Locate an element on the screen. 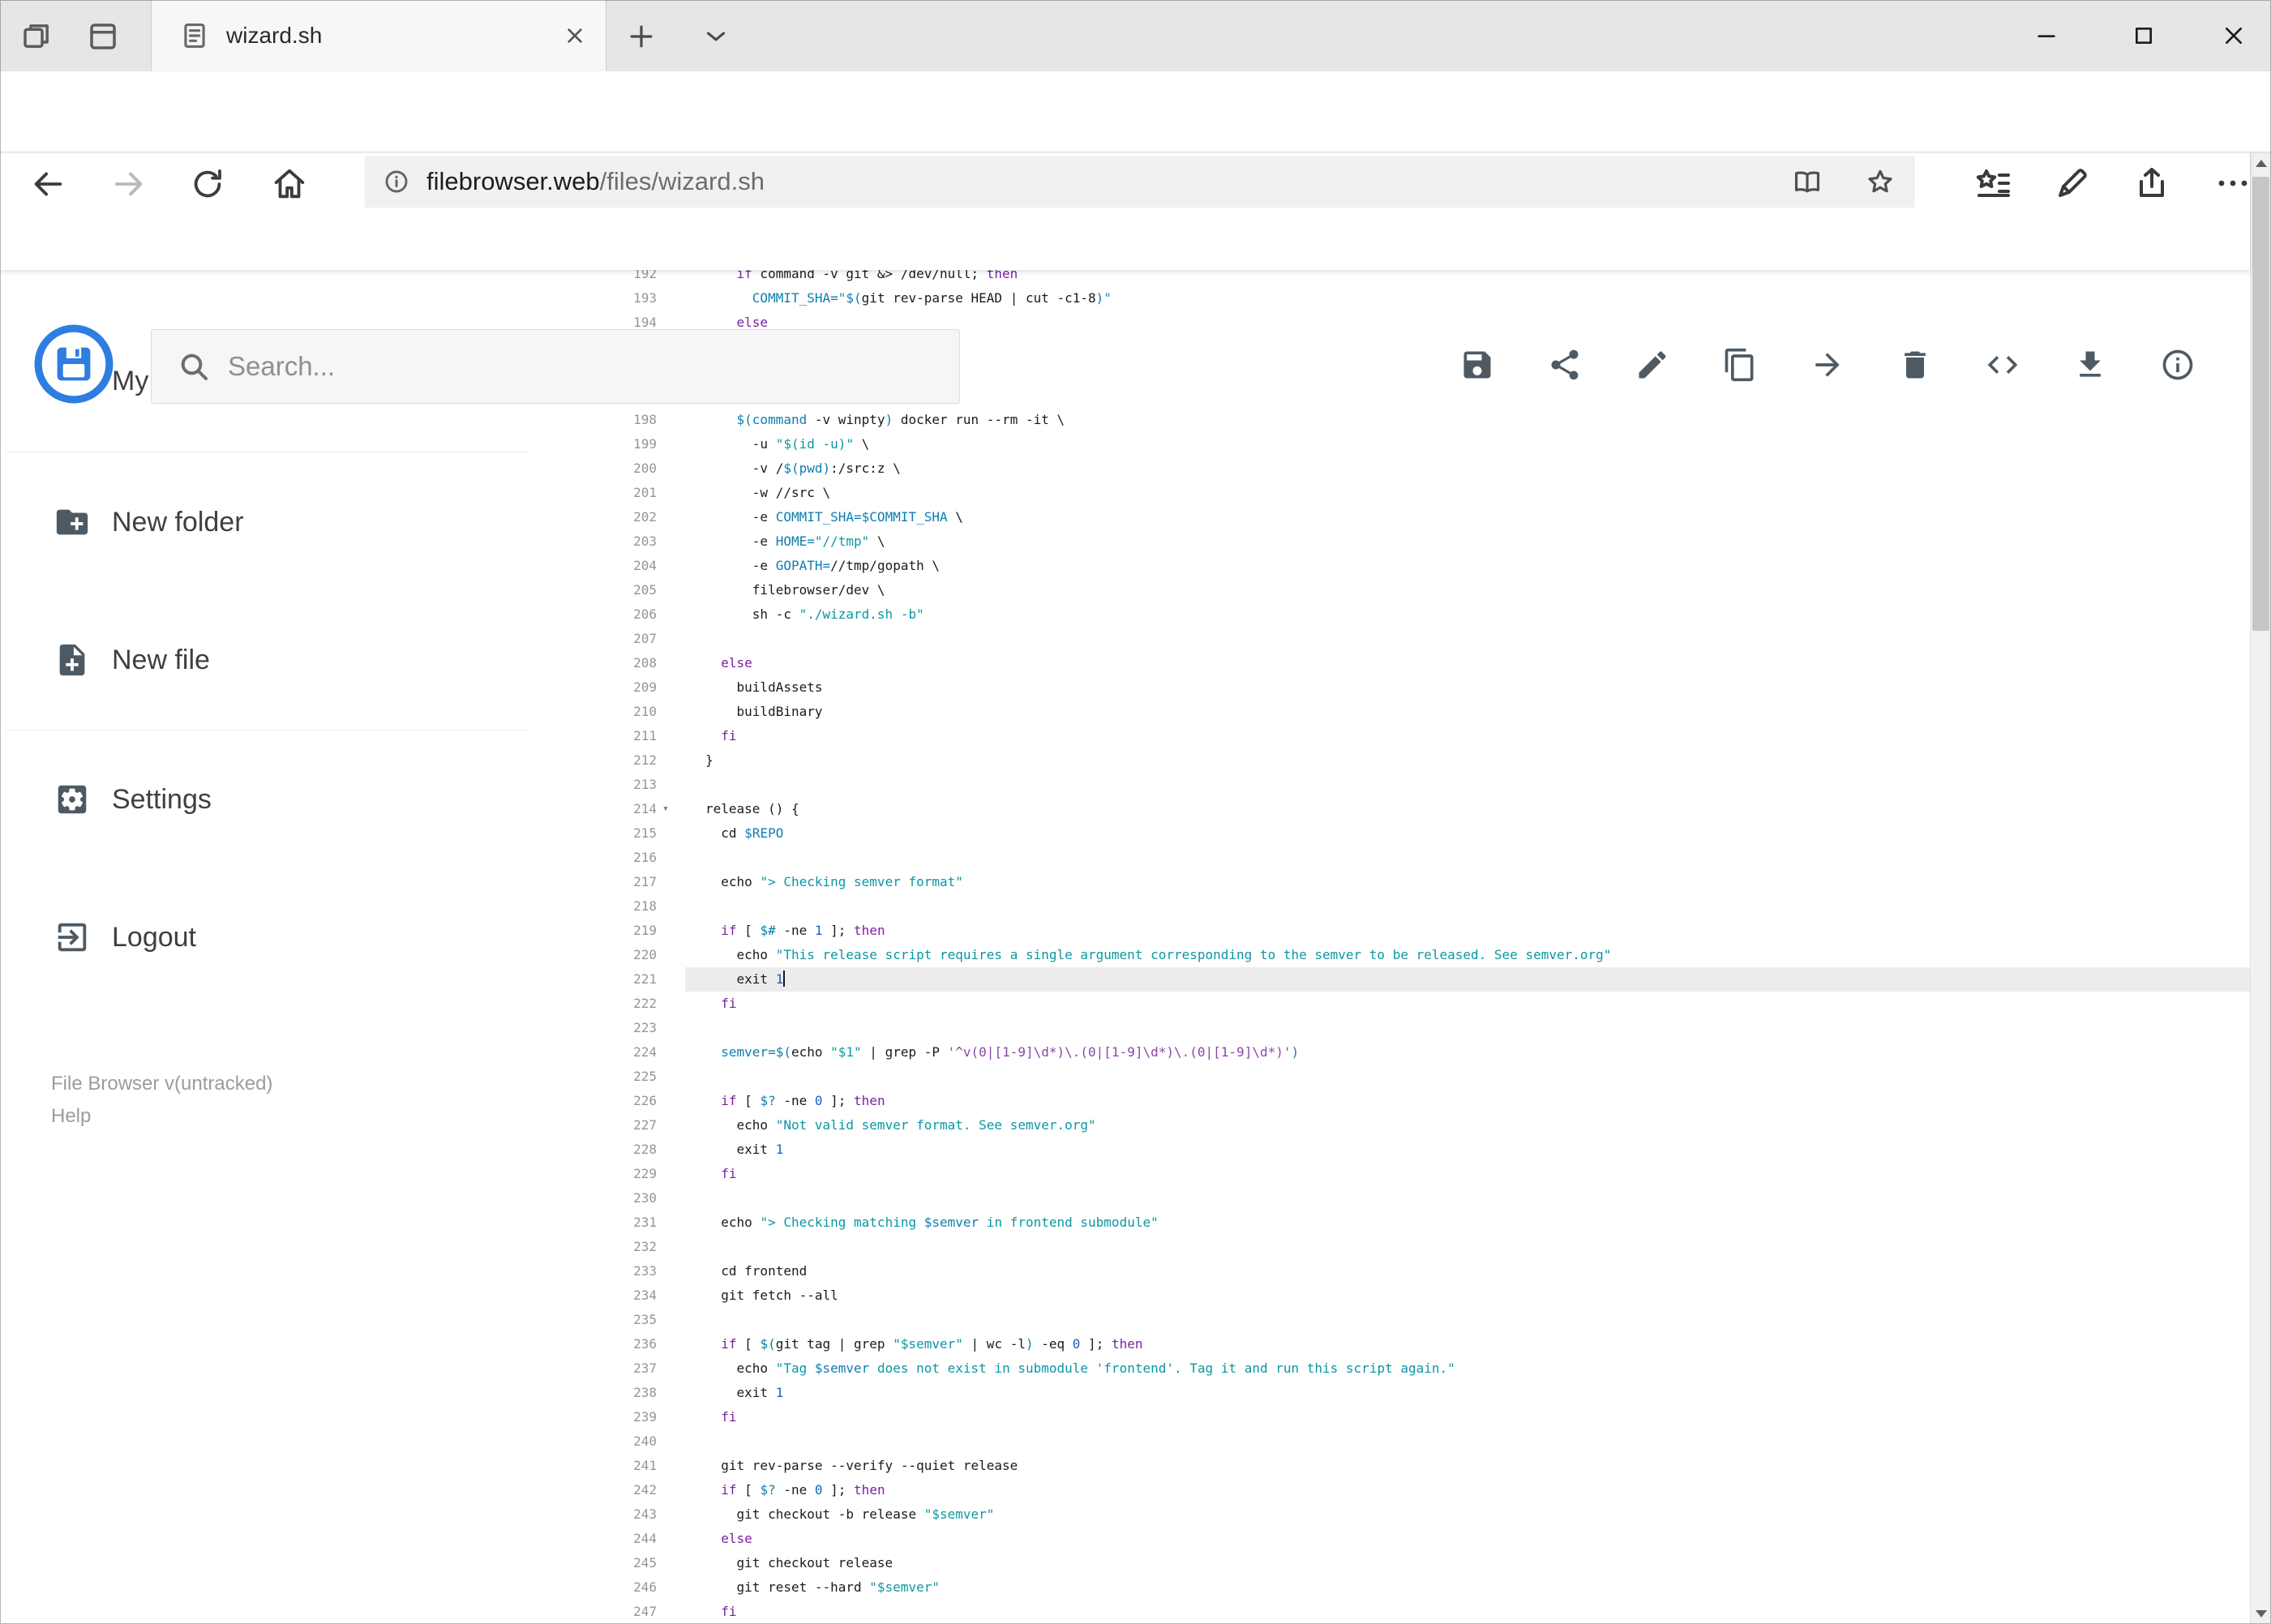  code-line-228: 228 exit 1 is located at coordinates (1393, 1150).